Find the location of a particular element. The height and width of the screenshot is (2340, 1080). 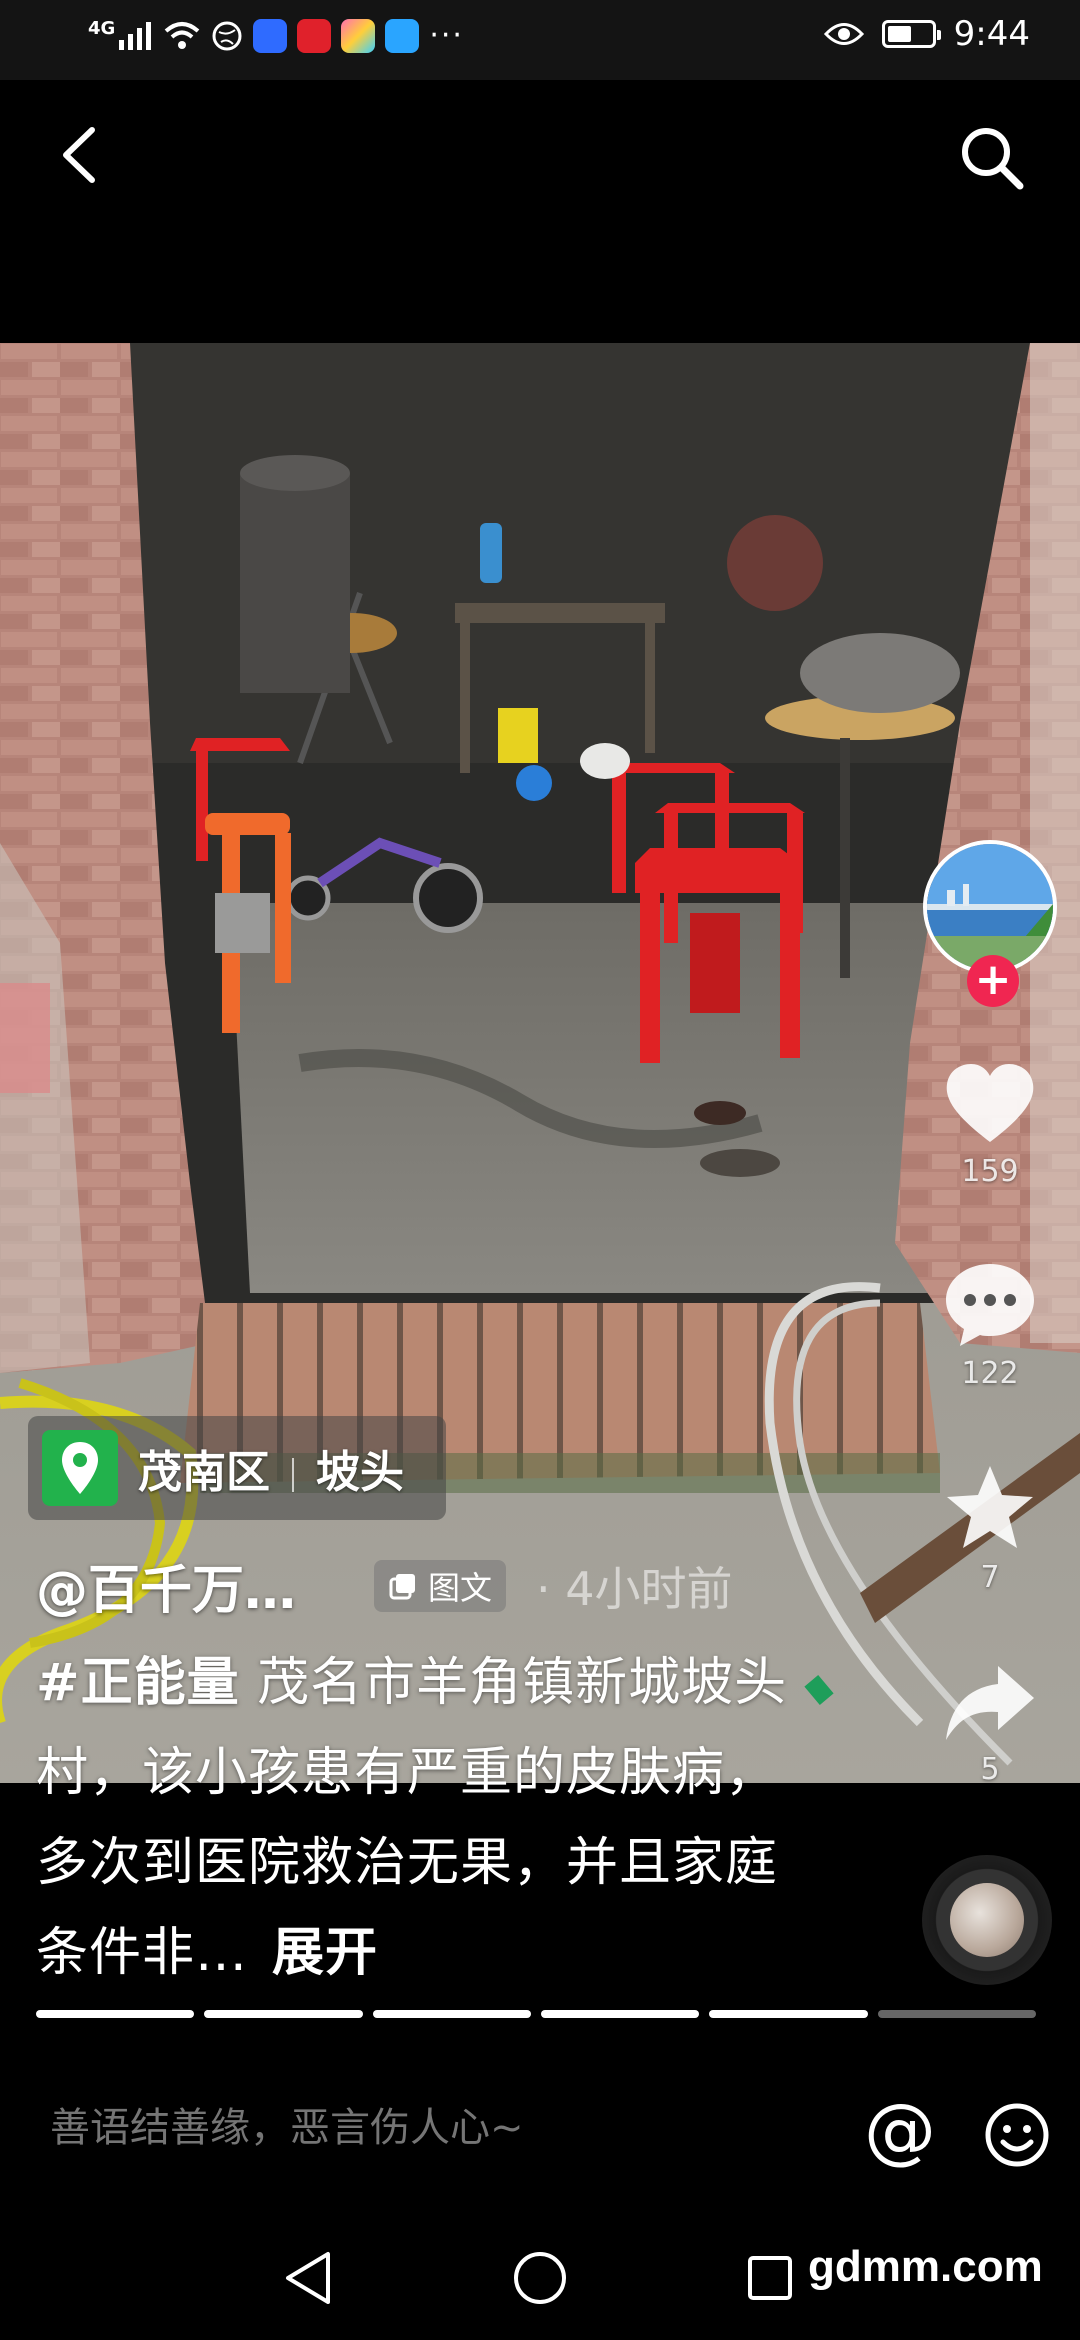

avatar-image is located at coordinates (990, 907).